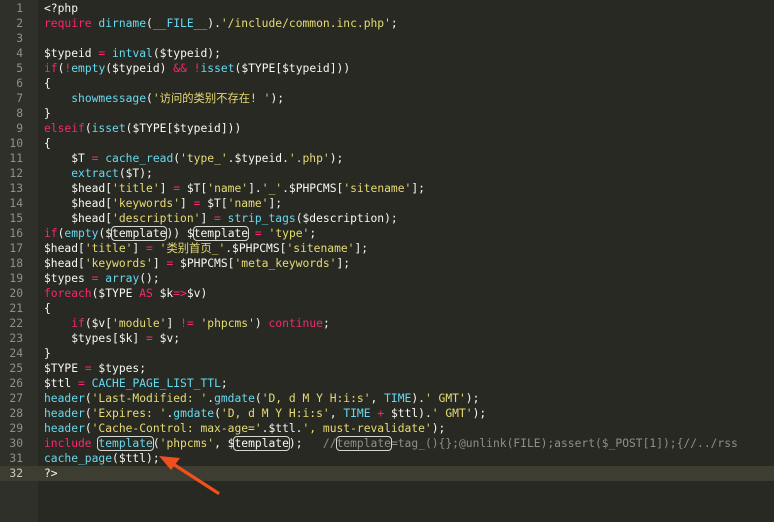 This screenshot has width=774, height=522. I want to click on code-text: $typeid = intval($typeid);, so click(132, 53).